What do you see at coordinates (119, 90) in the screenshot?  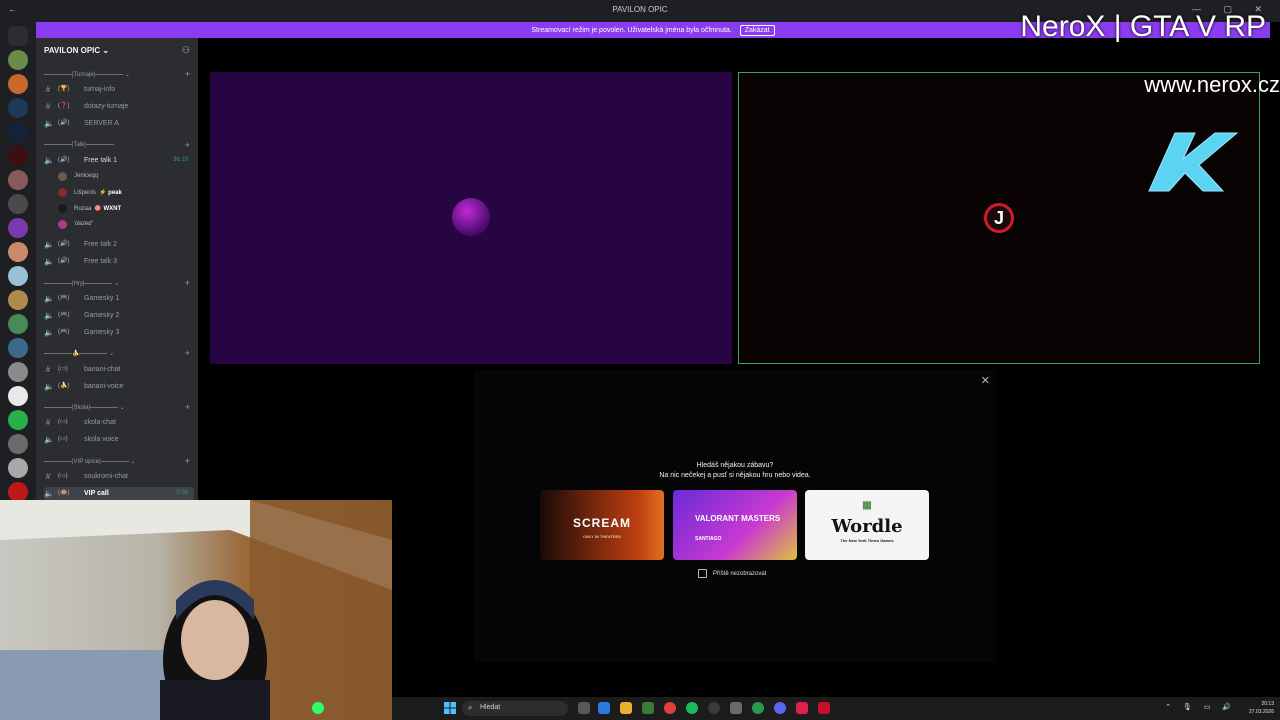 I see `channel-turnaj-info: # (🏆) turnaj-info` at bounding box center [119, 90].